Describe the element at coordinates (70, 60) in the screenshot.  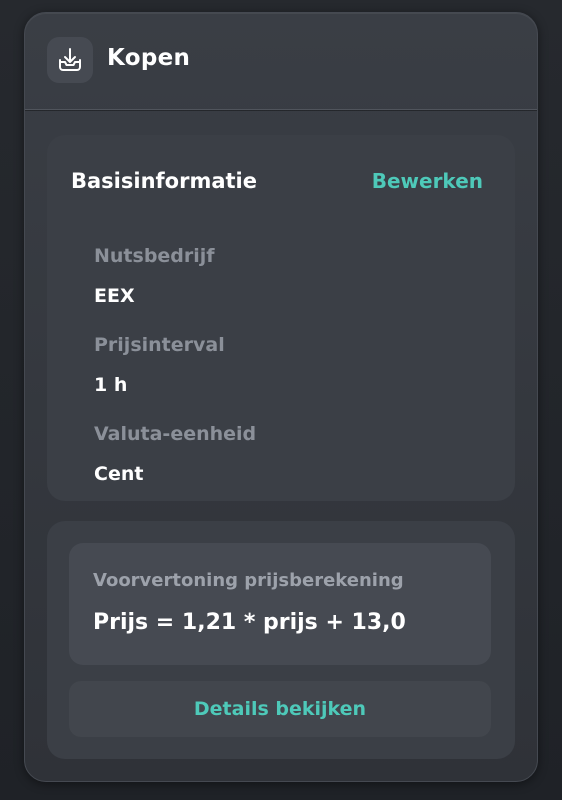
I see `download-tray-icon` at that location.